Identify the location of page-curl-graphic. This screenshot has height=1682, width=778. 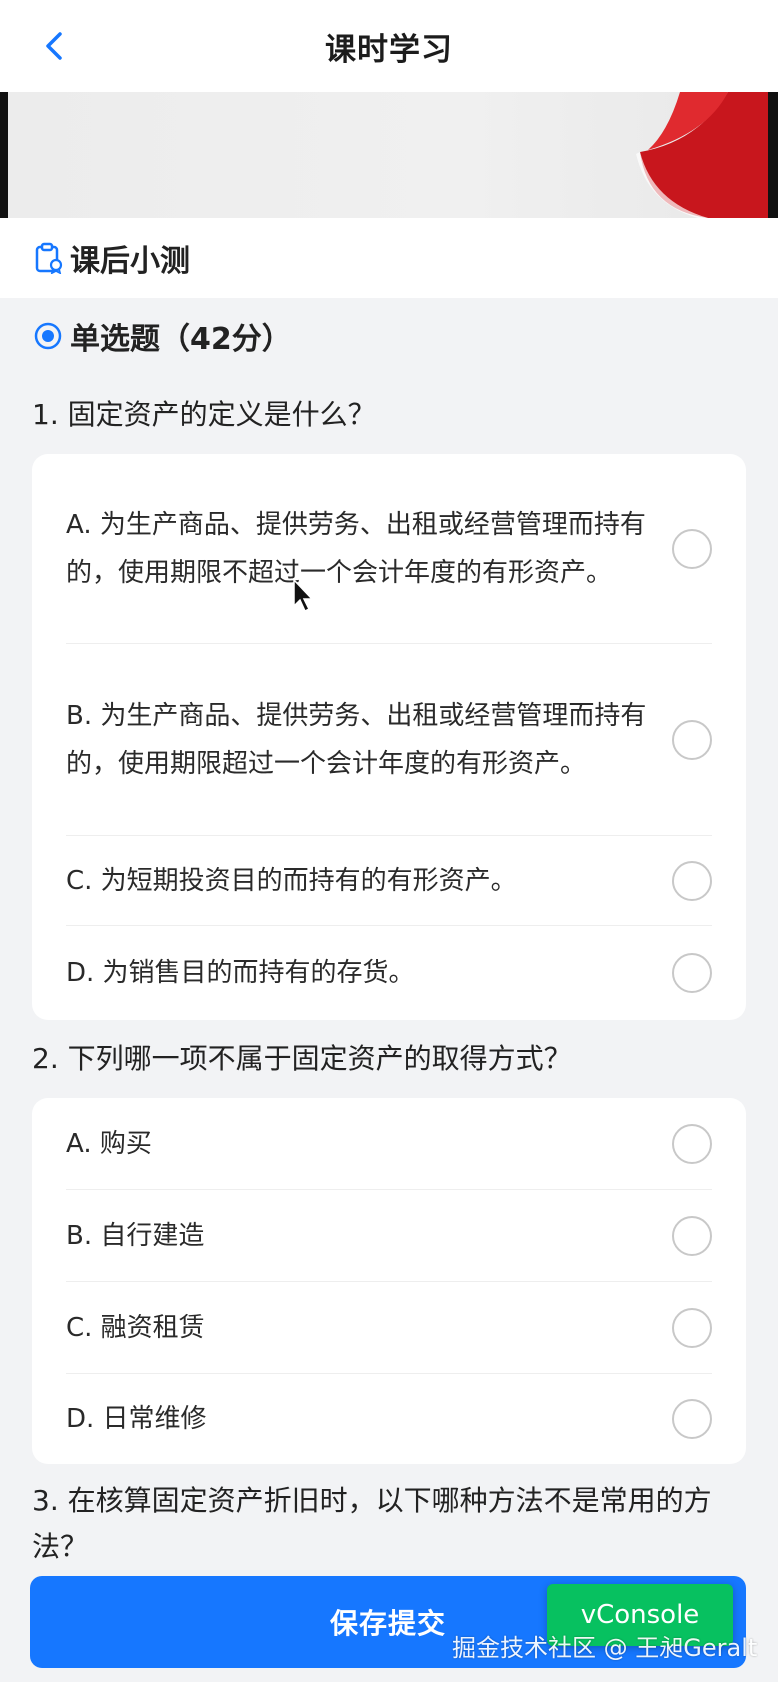
(702, 155).